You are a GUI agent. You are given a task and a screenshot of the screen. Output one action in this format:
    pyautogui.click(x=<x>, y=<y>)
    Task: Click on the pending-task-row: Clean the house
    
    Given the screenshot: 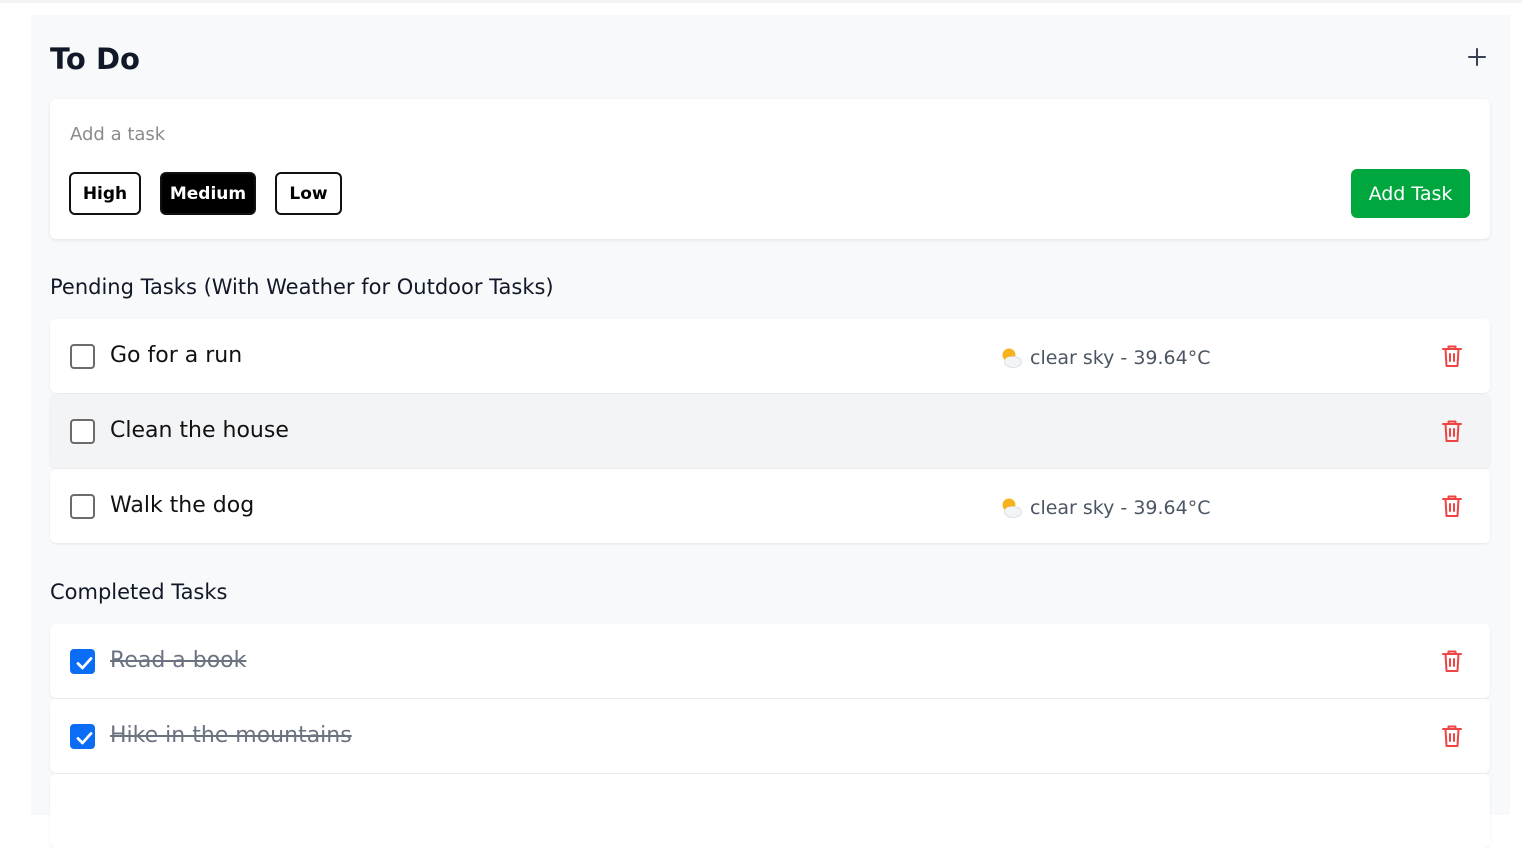 What is the action you would take?
    pyautogui.click(x=770, y=431)
    